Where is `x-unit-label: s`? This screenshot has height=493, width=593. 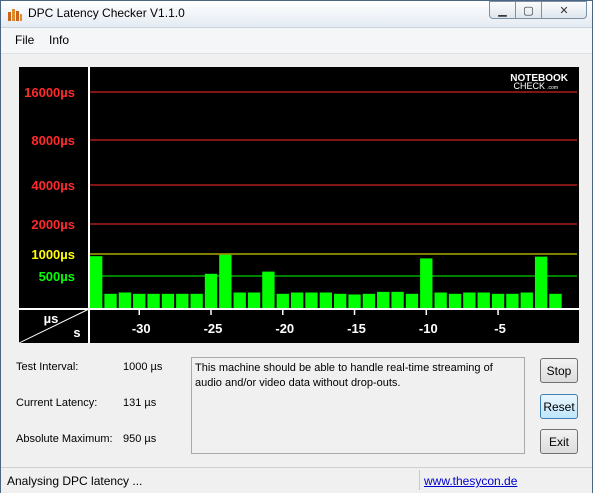
x-unit-label: s is located at coordinates (76, 332).